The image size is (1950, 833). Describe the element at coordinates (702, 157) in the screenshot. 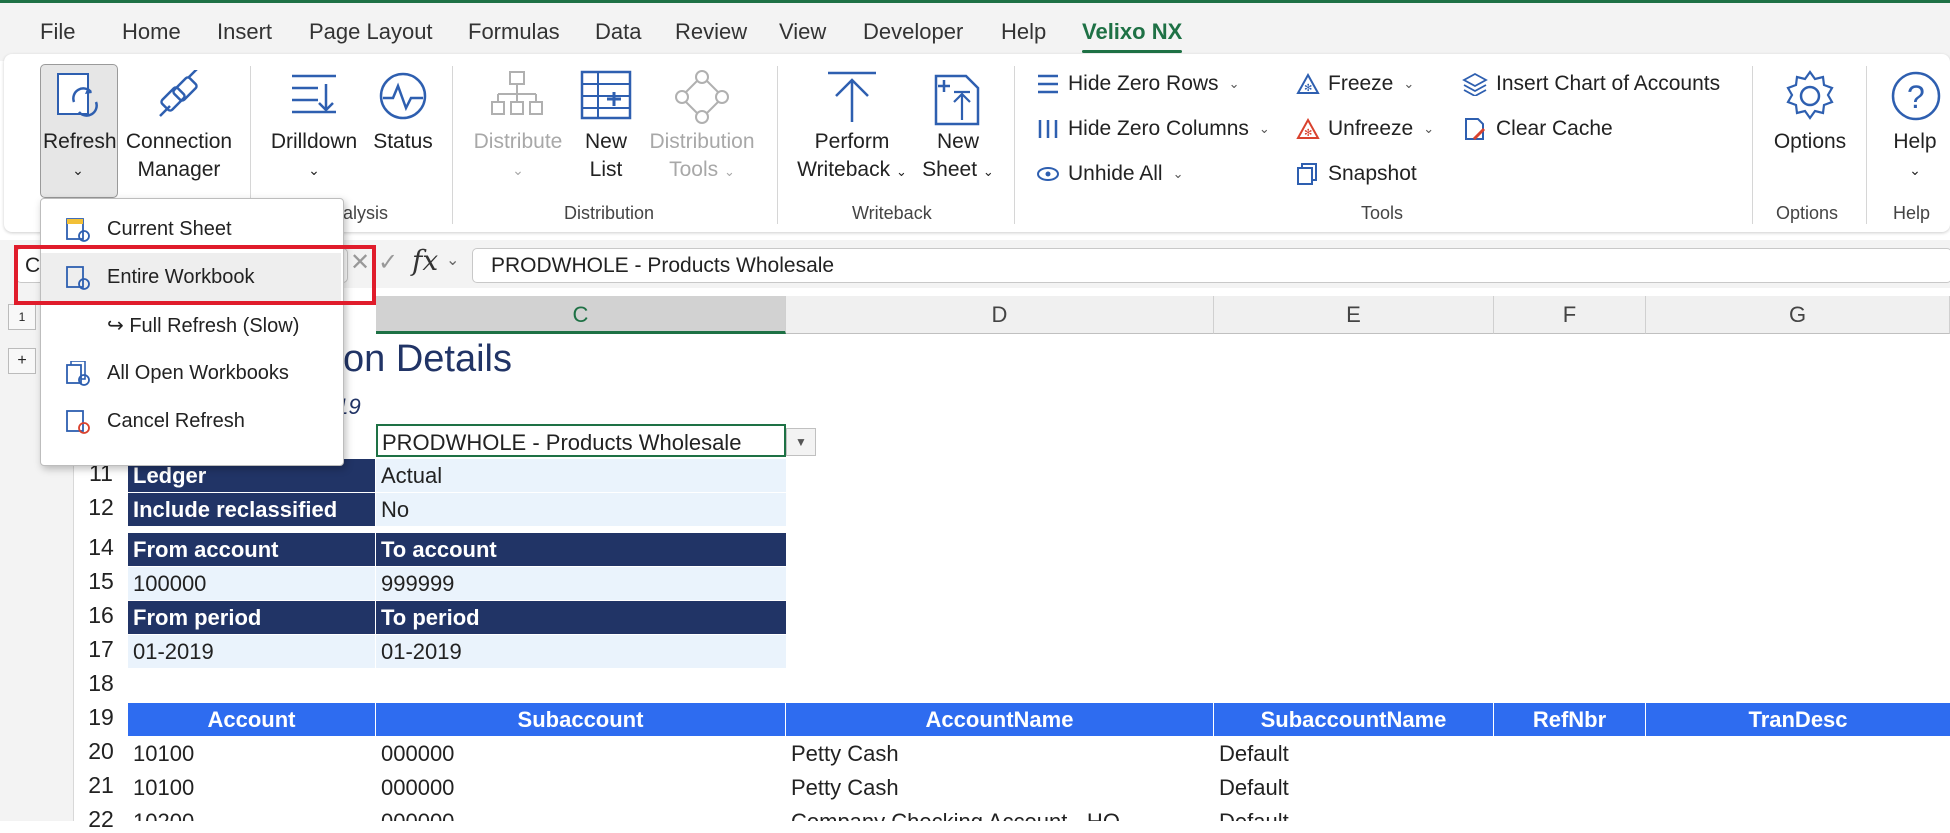

I see `distribution-tools-button: Distribution Tools ⌄` at that location.